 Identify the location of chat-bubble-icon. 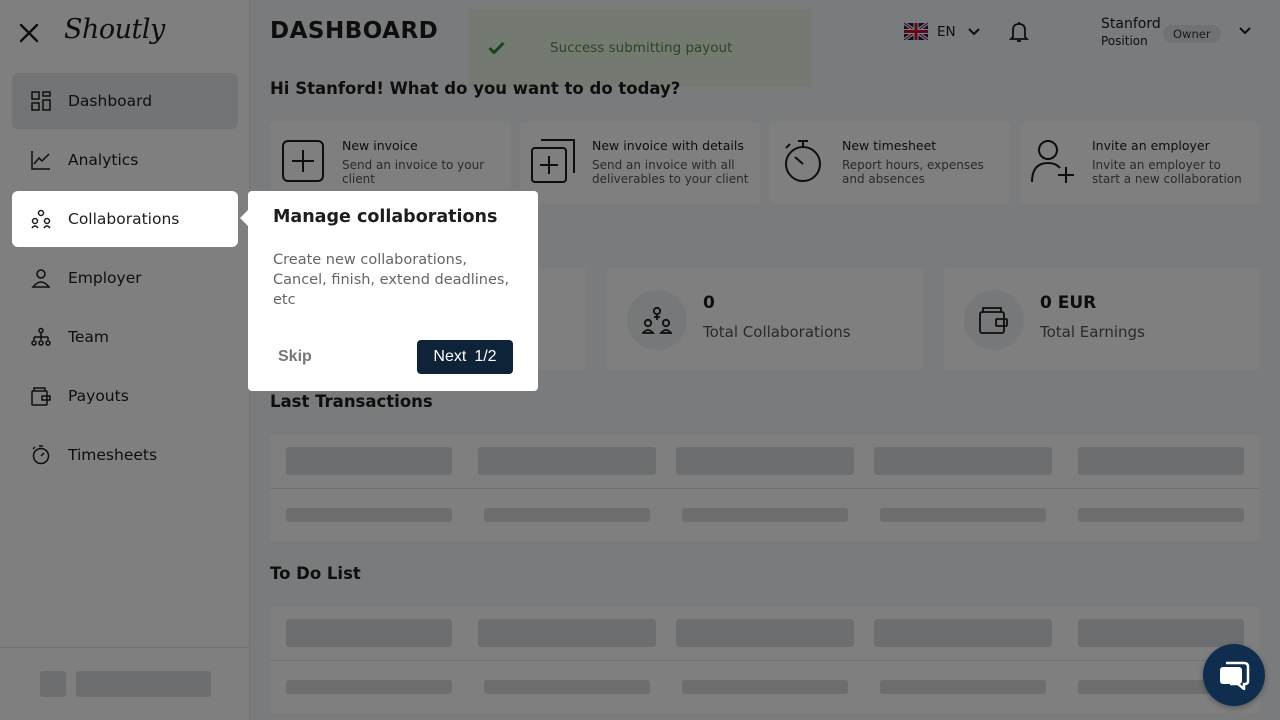
(1235, 675).